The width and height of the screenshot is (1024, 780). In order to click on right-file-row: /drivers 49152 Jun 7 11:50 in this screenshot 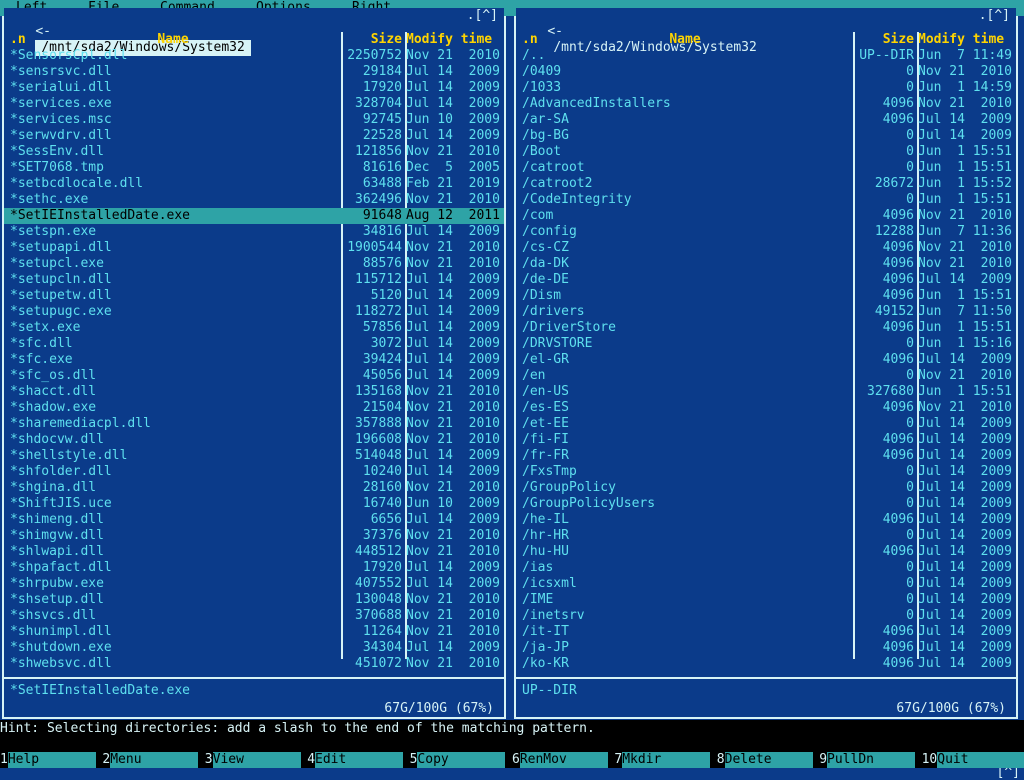, I will do `click(766, 312)`.